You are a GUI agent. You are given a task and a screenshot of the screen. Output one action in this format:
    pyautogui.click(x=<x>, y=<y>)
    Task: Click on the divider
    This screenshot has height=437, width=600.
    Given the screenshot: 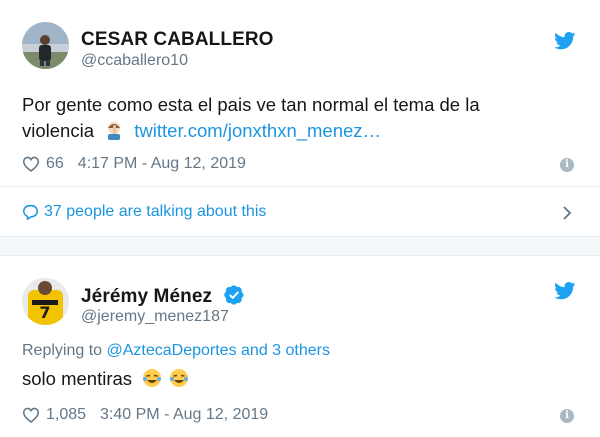 What is the action you would take?
    pyautogui.click(x=300, y=186)
    